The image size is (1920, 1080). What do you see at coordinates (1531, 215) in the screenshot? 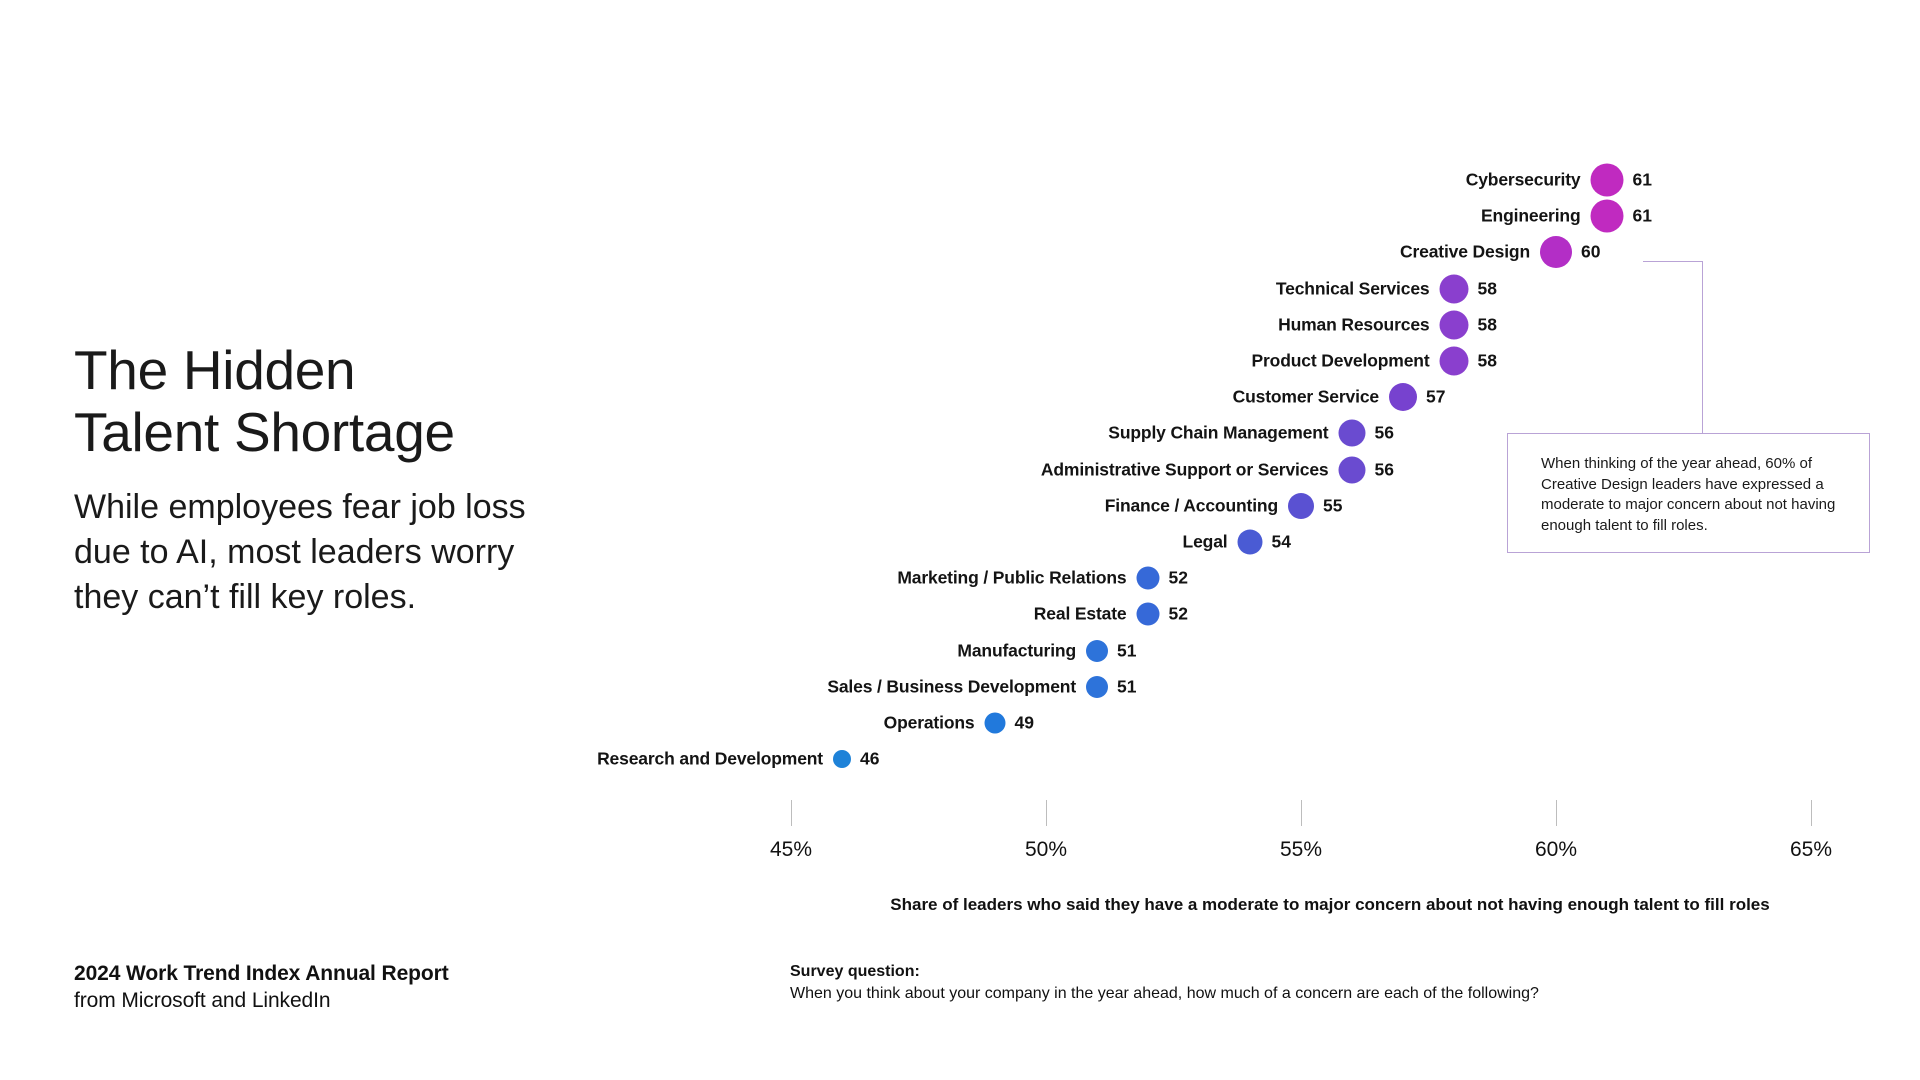
I see `chart-row-label: Engineering` at bounding box center [1531, 215].